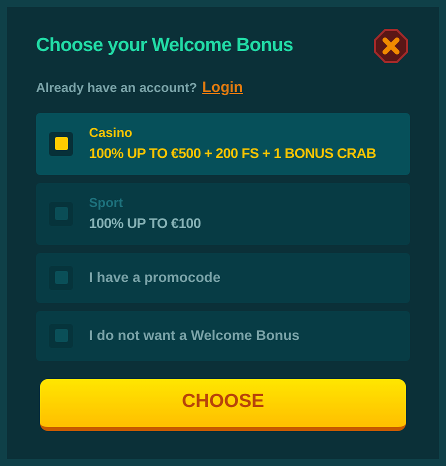  What do you see at coordinates (145, 223) in the screenshot?
I see `offer-text: 100% UP TO €100` at bounding box center [145, 223].